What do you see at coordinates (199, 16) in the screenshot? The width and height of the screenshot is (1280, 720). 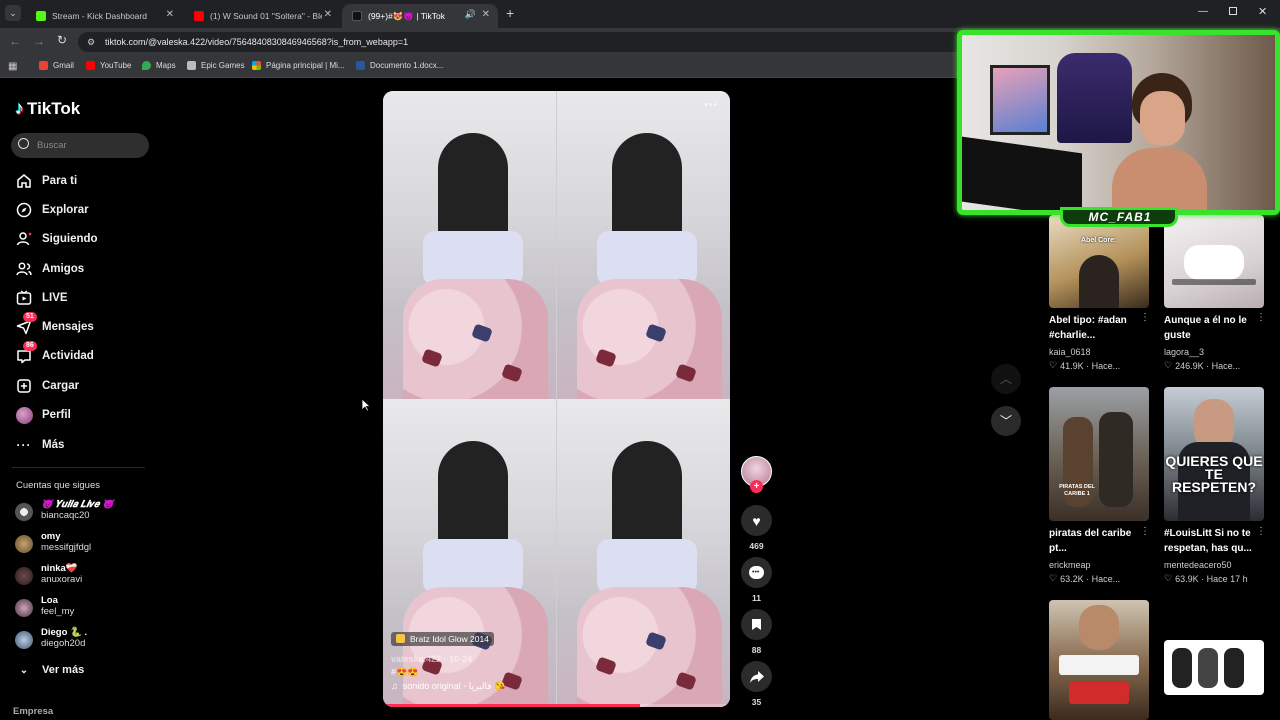 I see `youtube-favicon-icon` at bounding box center [199, 16].